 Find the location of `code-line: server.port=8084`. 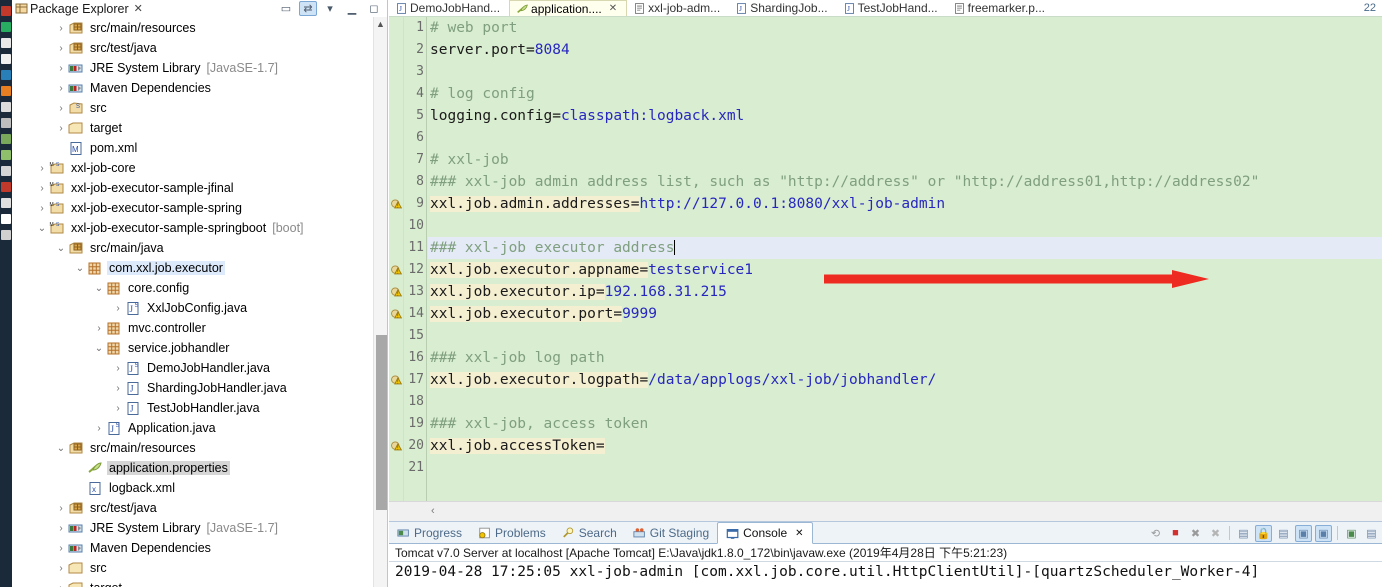

code-line: server.port=8084 is located at coordinates (905, 50).